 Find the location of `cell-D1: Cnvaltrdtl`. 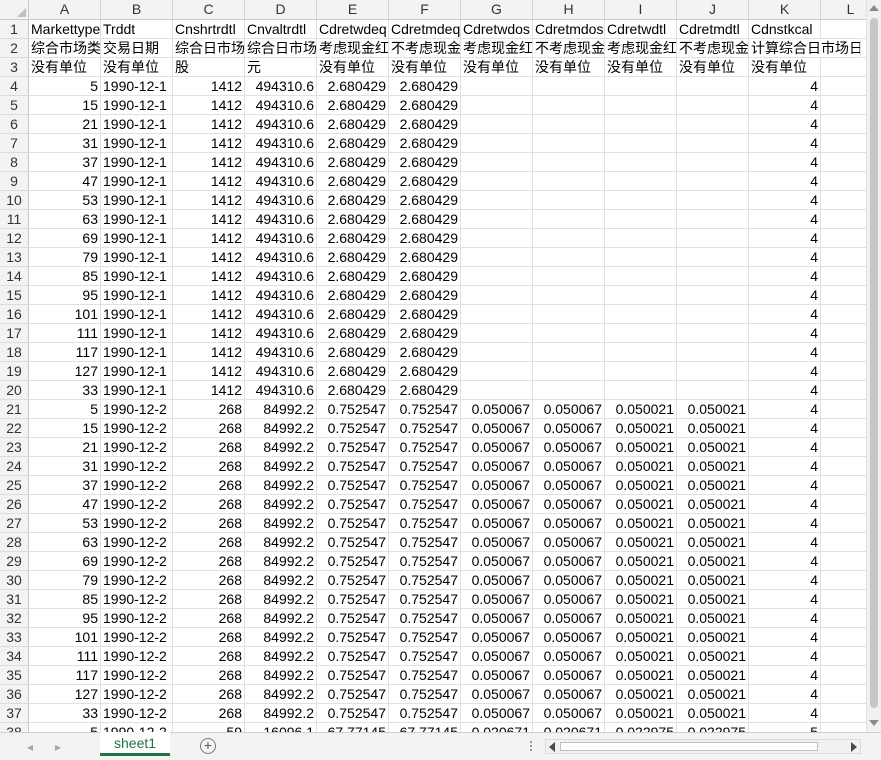

cell-D1: Cnvaltrdtl is located at coordinates (281, 29).